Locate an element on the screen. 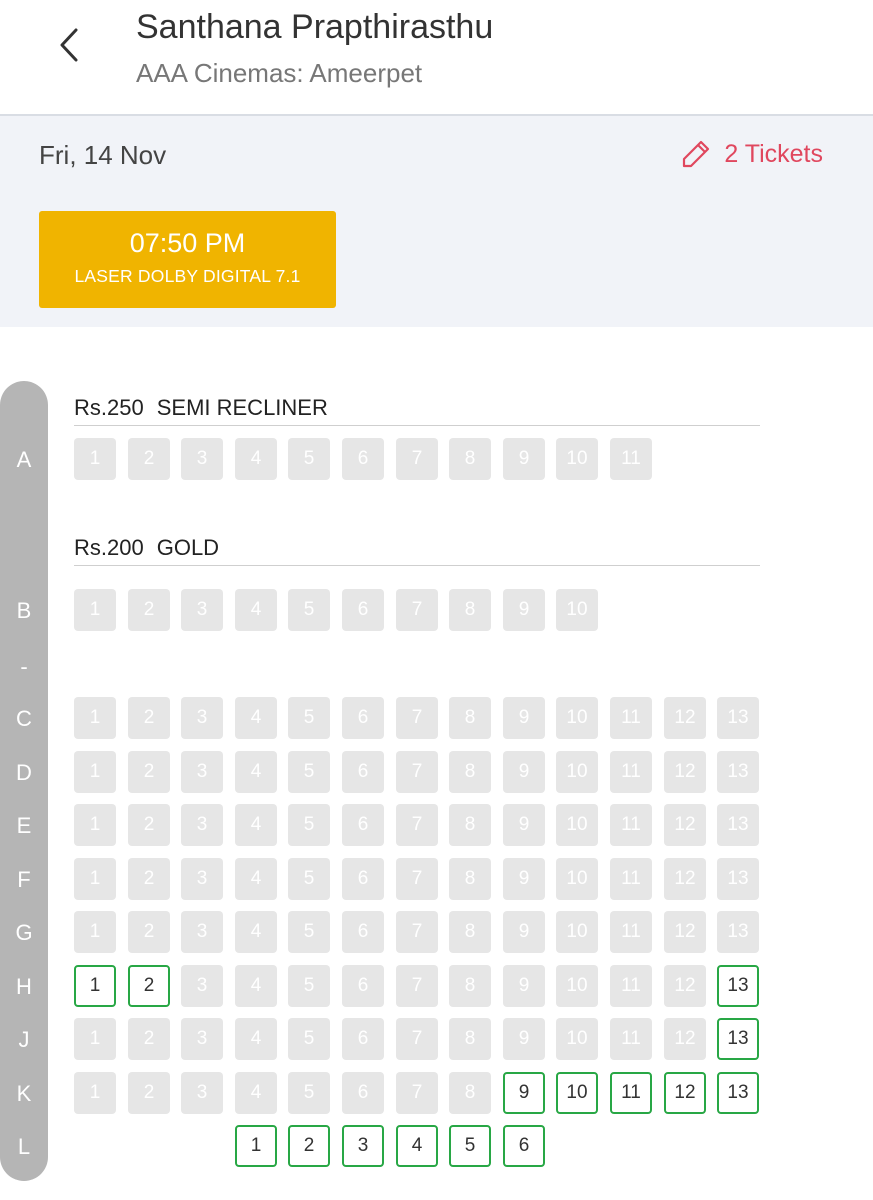  seat-J10: 10 is located at coordinates (577, 1039).